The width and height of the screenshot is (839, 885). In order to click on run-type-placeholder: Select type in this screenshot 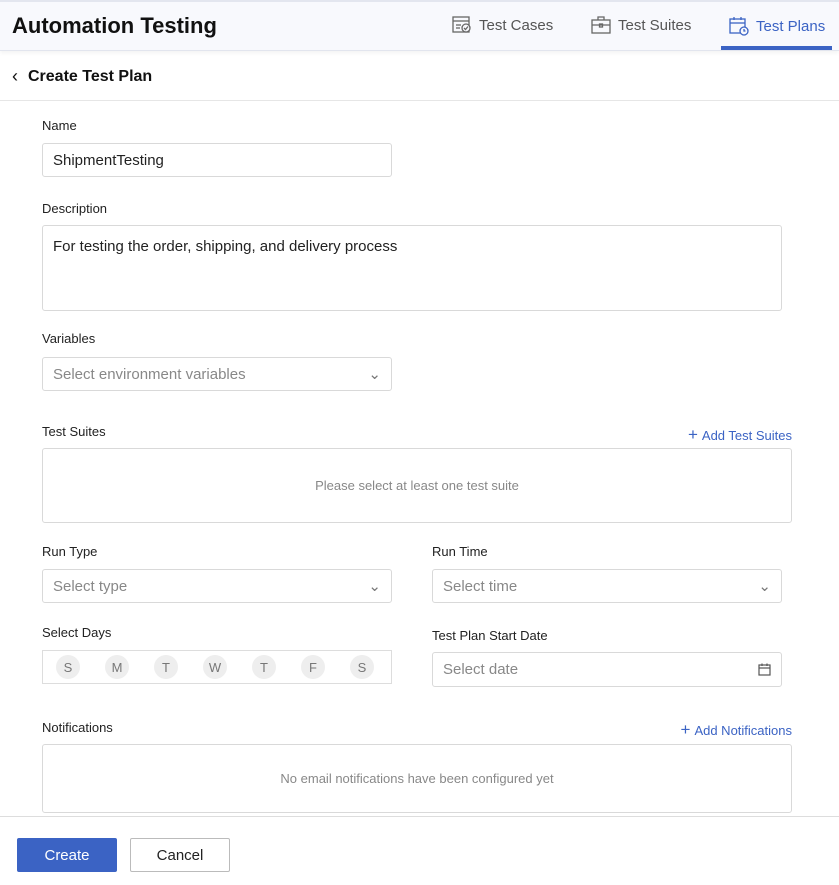, I will do `click(90, 586)`.